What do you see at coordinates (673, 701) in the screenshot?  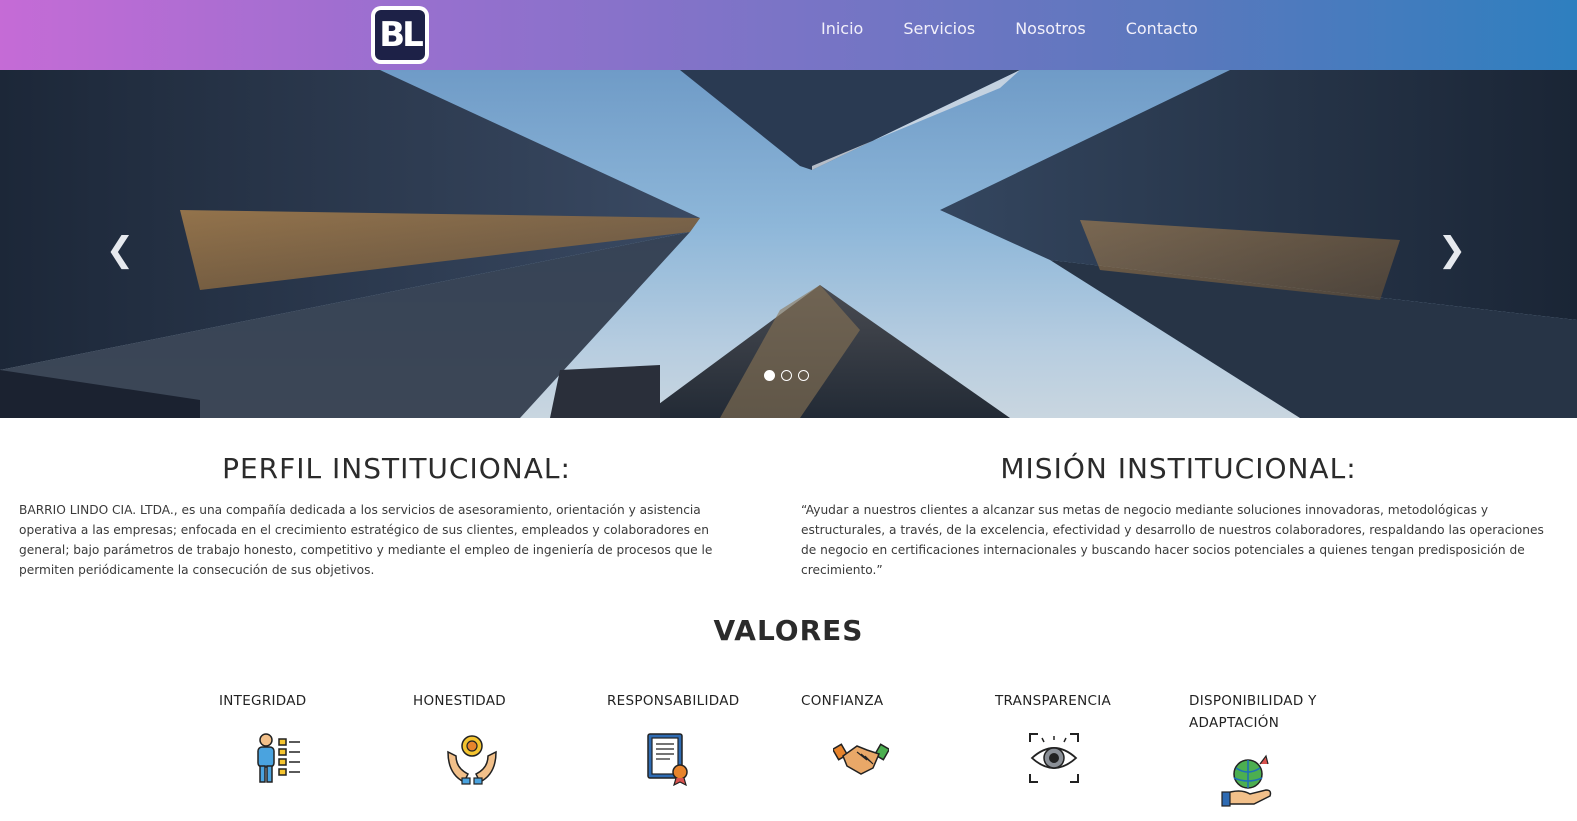 I see `valor-label: RESPONSABILIDAD` at bounding box center [673, 701].